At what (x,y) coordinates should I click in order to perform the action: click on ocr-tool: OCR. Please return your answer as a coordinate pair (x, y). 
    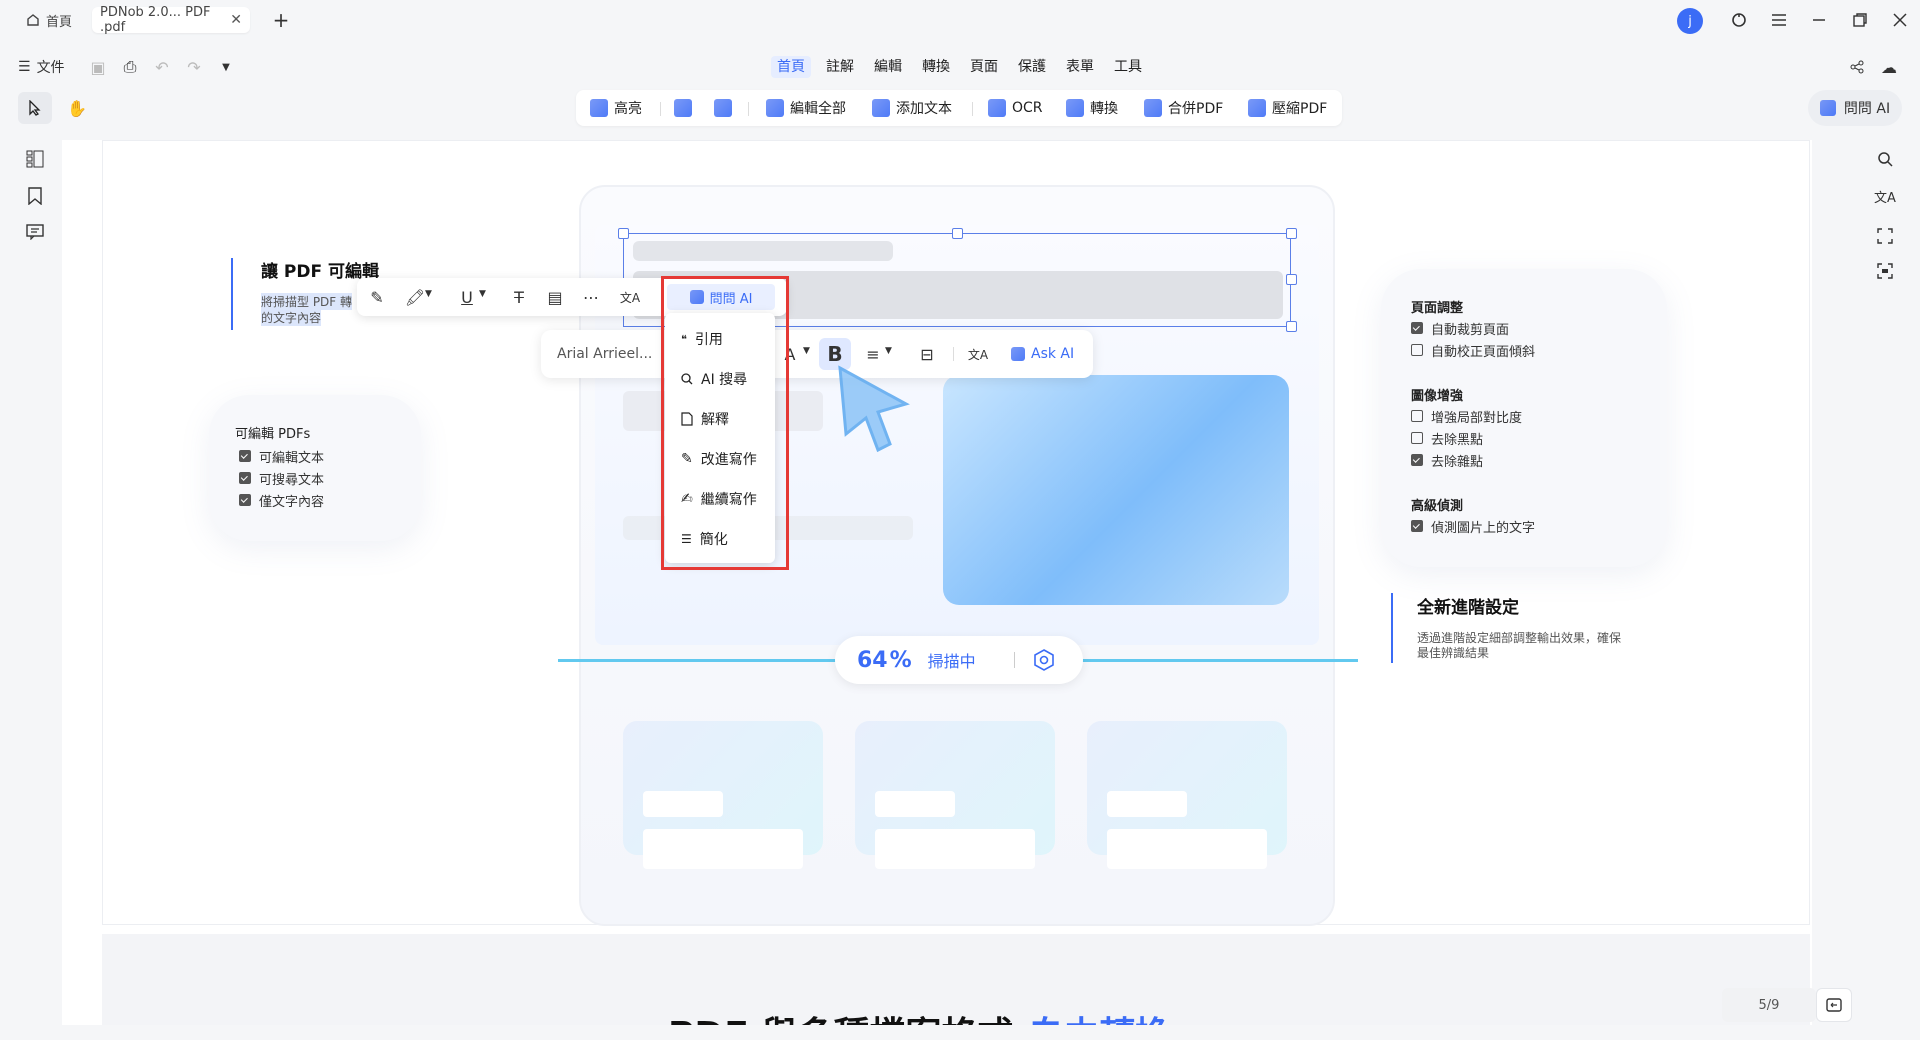
    Looking at the image, I should click on (1015, 108).